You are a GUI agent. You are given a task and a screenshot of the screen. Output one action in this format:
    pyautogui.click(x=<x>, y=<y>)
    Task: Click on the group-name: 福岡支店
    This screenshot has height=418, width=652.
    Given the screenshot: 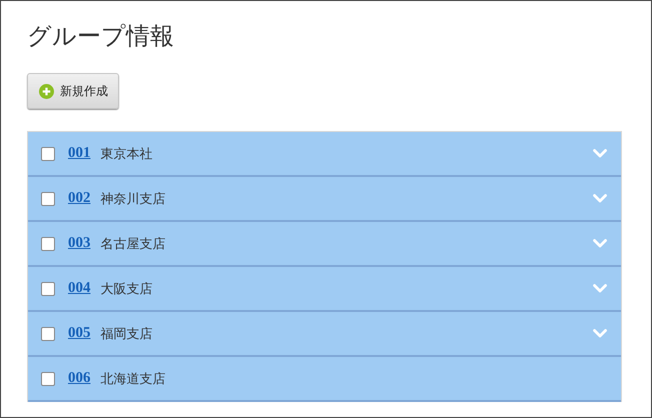 What is the action you would take?
    pyautogui.click(x=127, y=334)
    